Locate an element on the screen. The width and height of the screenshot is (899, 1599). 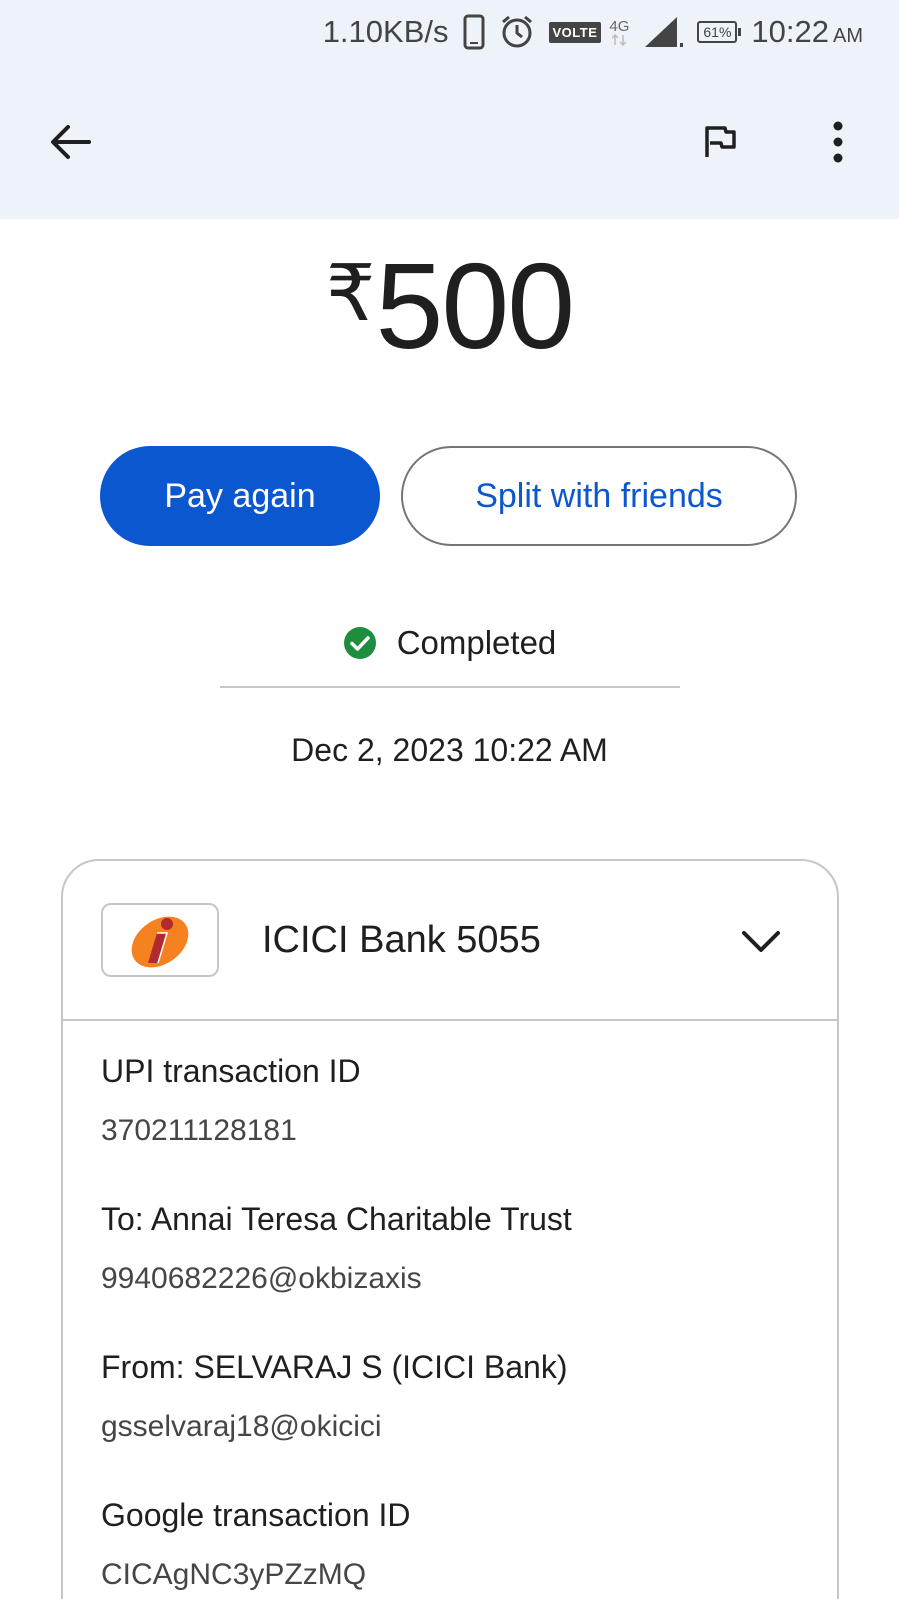
more-vert-icon is located at coordinates (838, 142).